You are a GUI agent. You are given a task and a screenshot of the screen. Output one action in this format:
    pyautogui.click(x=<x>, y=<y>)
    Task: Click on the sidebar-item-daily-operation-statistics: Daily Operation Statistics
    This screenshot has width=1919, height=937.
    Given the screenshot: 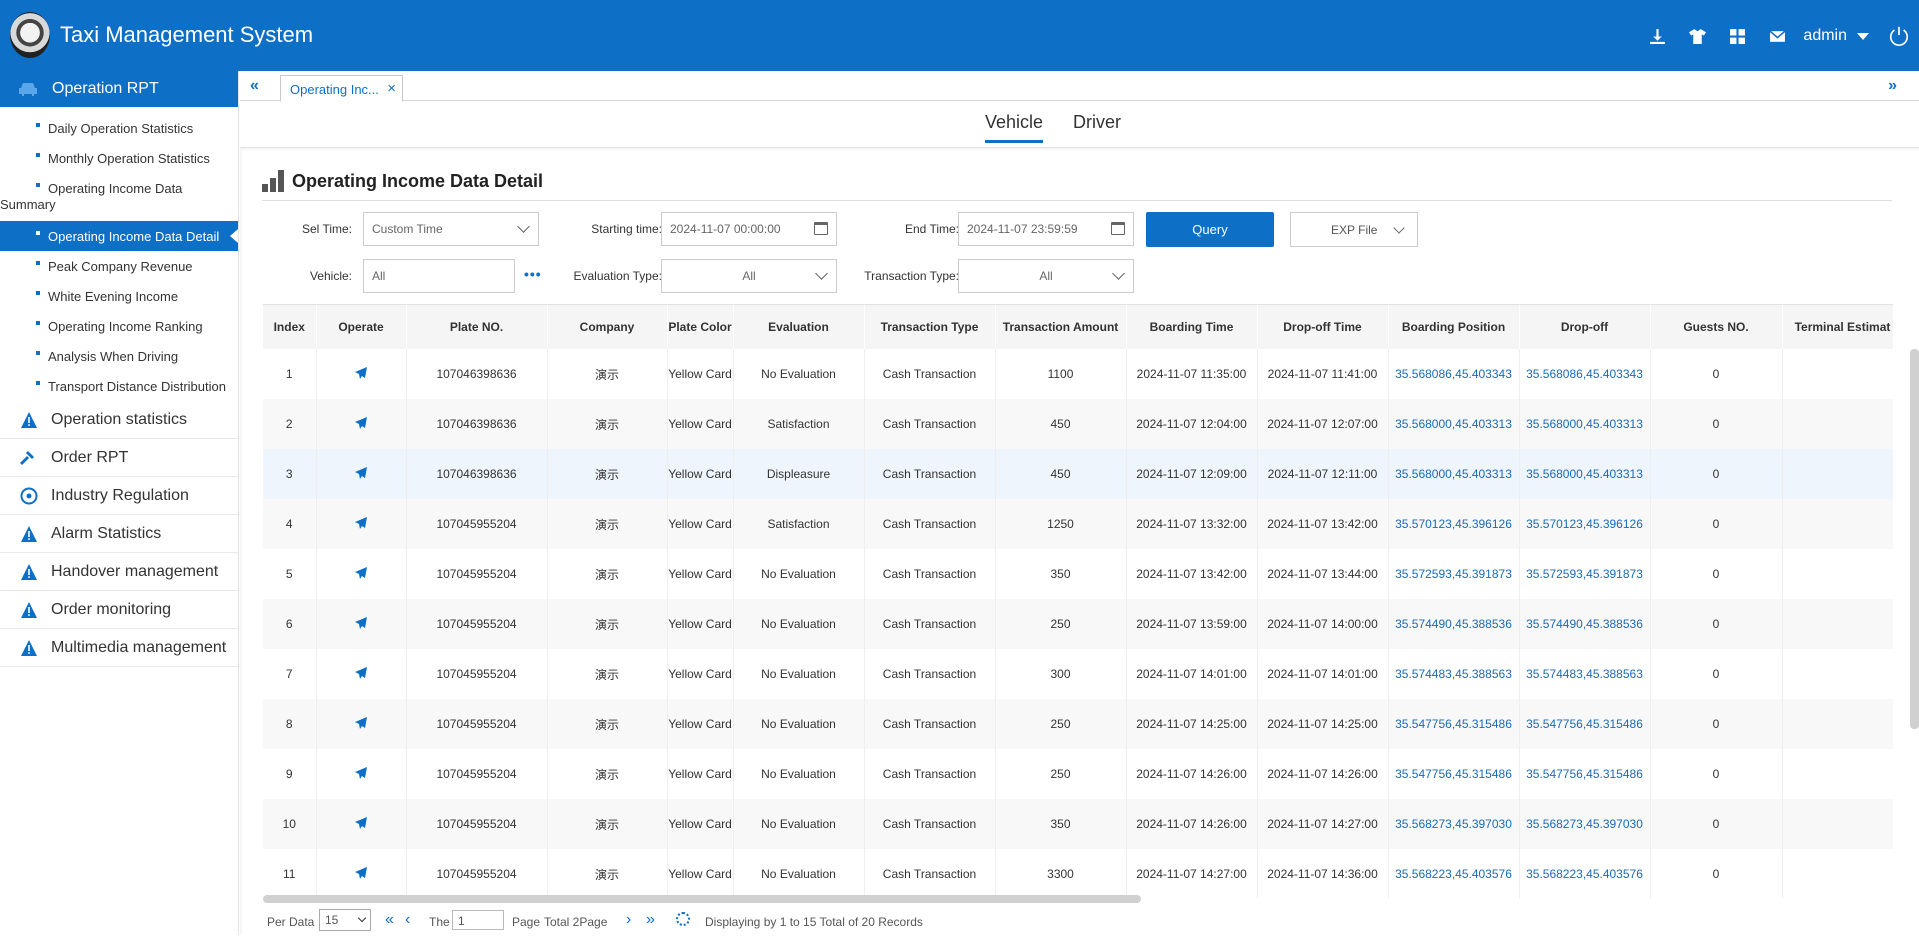 What is the action you would take?
    pyautogui.click(x=119, y=128)
    